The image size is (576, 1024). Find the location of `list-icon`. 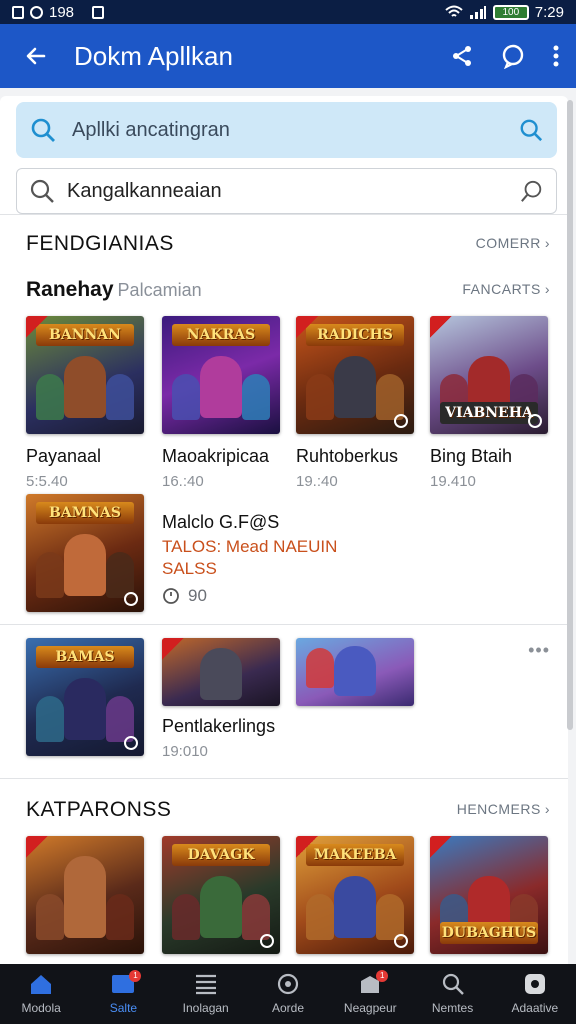

list-icon is located at coordinates (206, 984).